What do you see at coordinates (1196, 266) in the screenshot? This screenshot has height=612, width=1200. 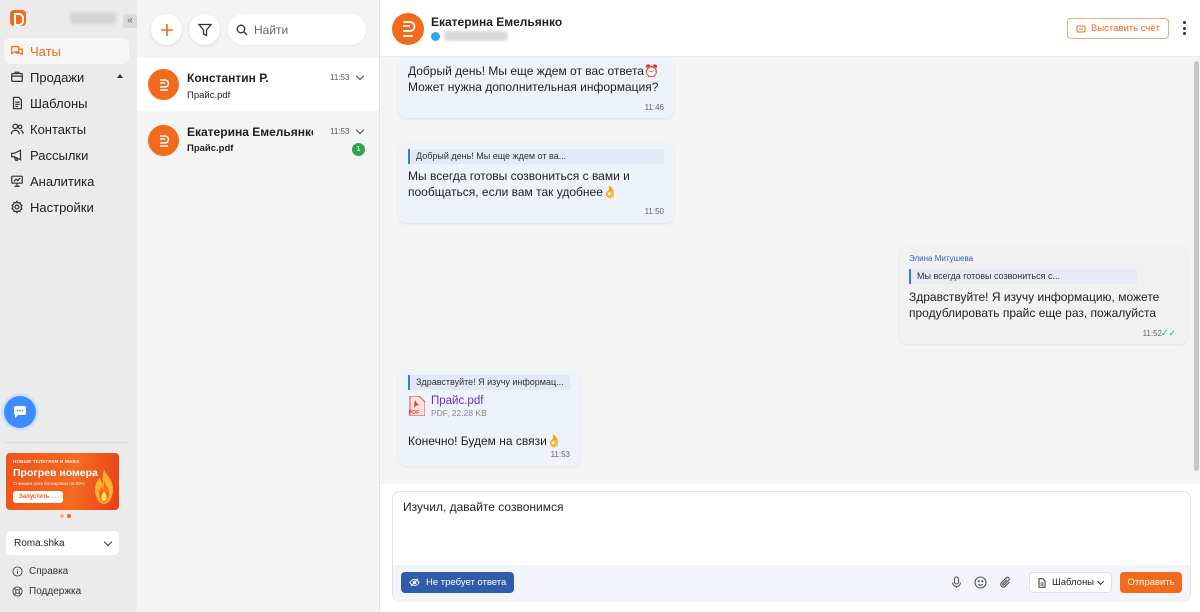 I see `message-feed-scrollbar` at bounding box center [1196, 266].